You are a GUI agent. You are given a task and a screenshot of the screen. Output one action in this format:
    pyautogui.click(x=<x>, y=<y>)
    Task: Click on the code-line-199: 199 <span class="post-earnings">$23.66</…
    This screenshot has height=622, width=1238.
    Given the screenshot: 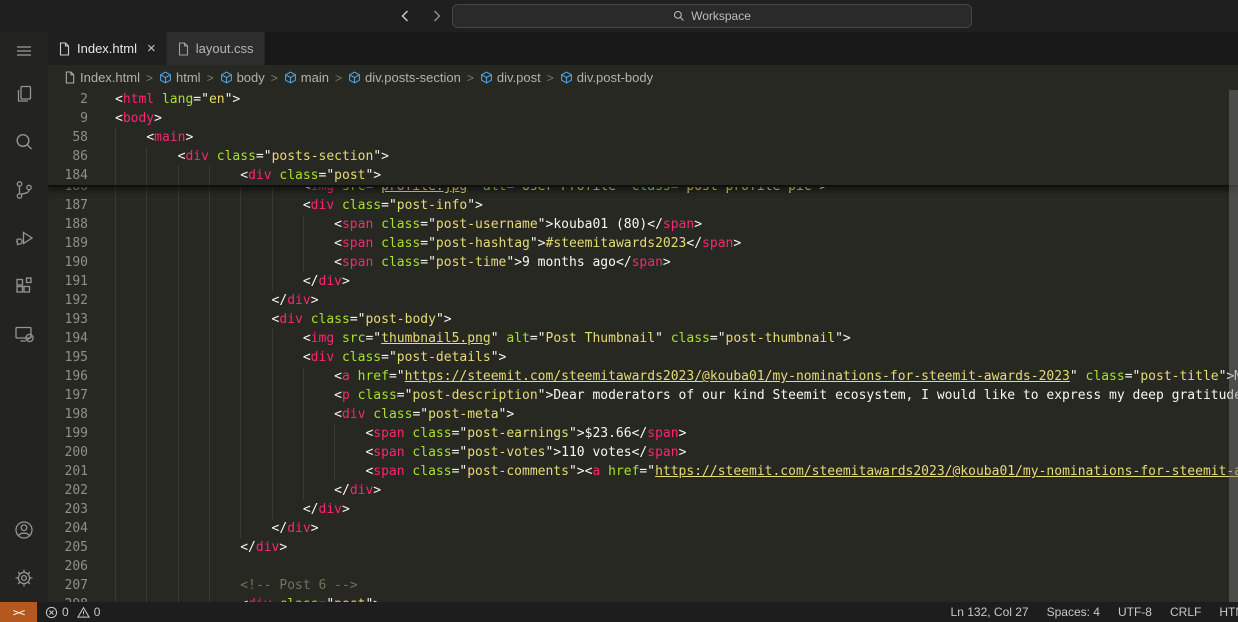 What is the action you would take?
    pyautogui.click(x=643, y=433)
    